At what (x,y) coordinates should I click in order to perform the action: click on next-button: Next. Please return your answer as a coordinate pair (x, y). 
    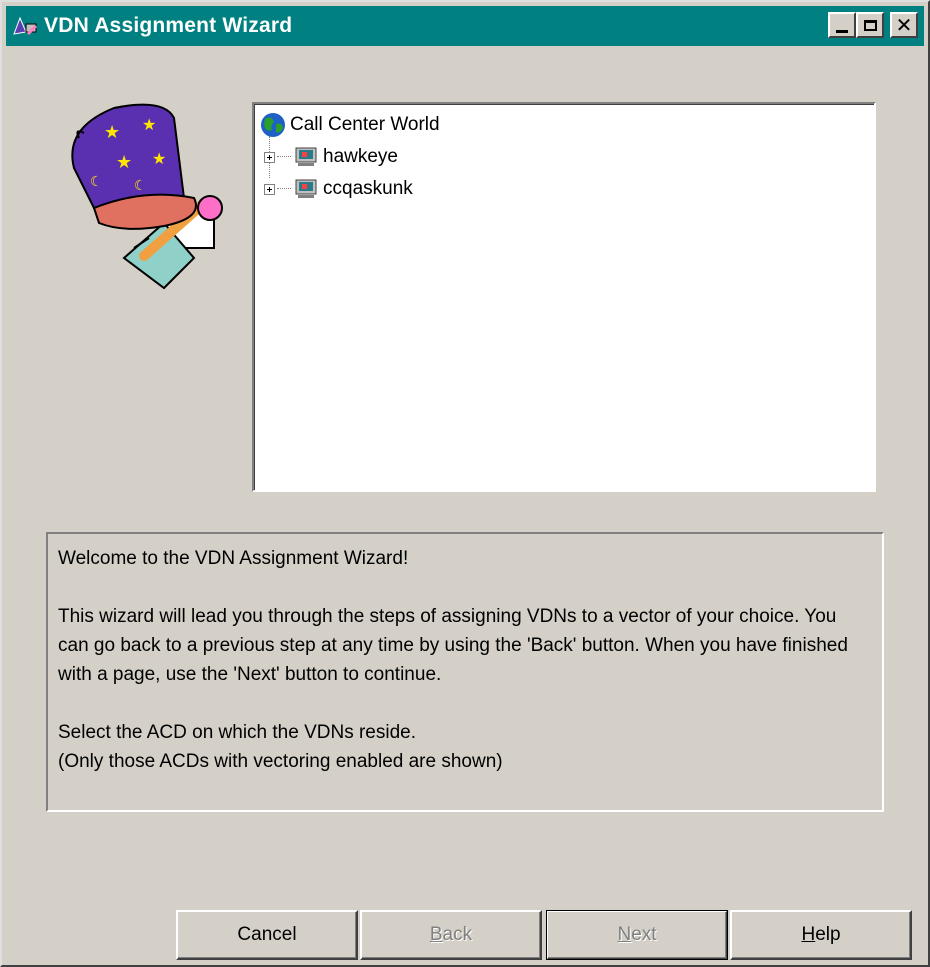
    Looking at the image, I should click on (637, 935).